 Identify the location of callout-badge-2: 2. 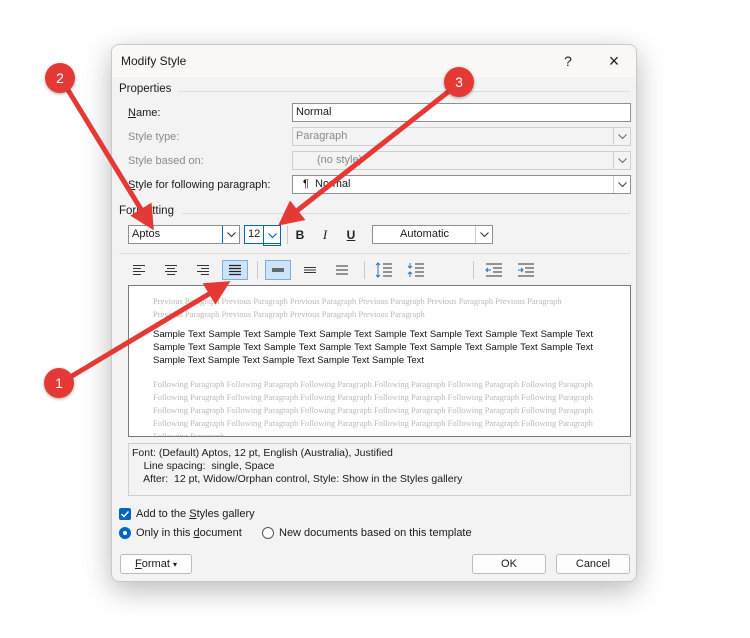
(60, 78).